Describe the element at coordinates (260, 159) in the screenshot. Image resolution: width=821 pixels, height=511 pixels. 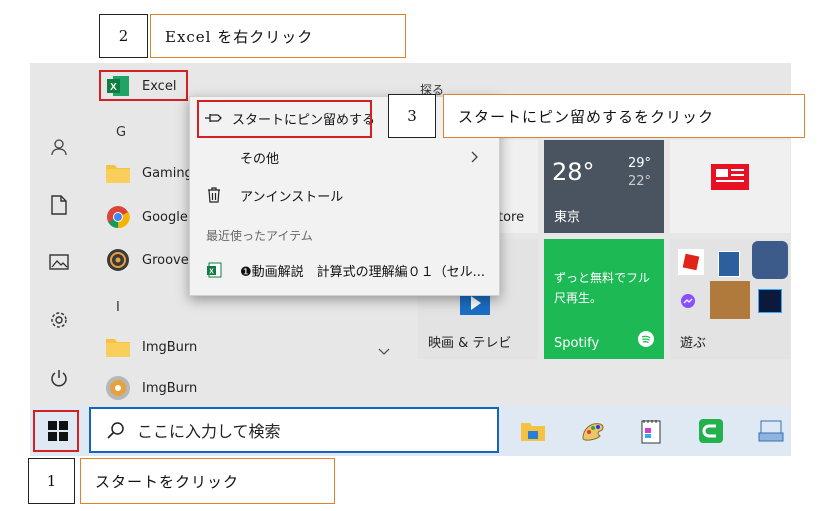
I see `menu-more-label: その他` at that location.